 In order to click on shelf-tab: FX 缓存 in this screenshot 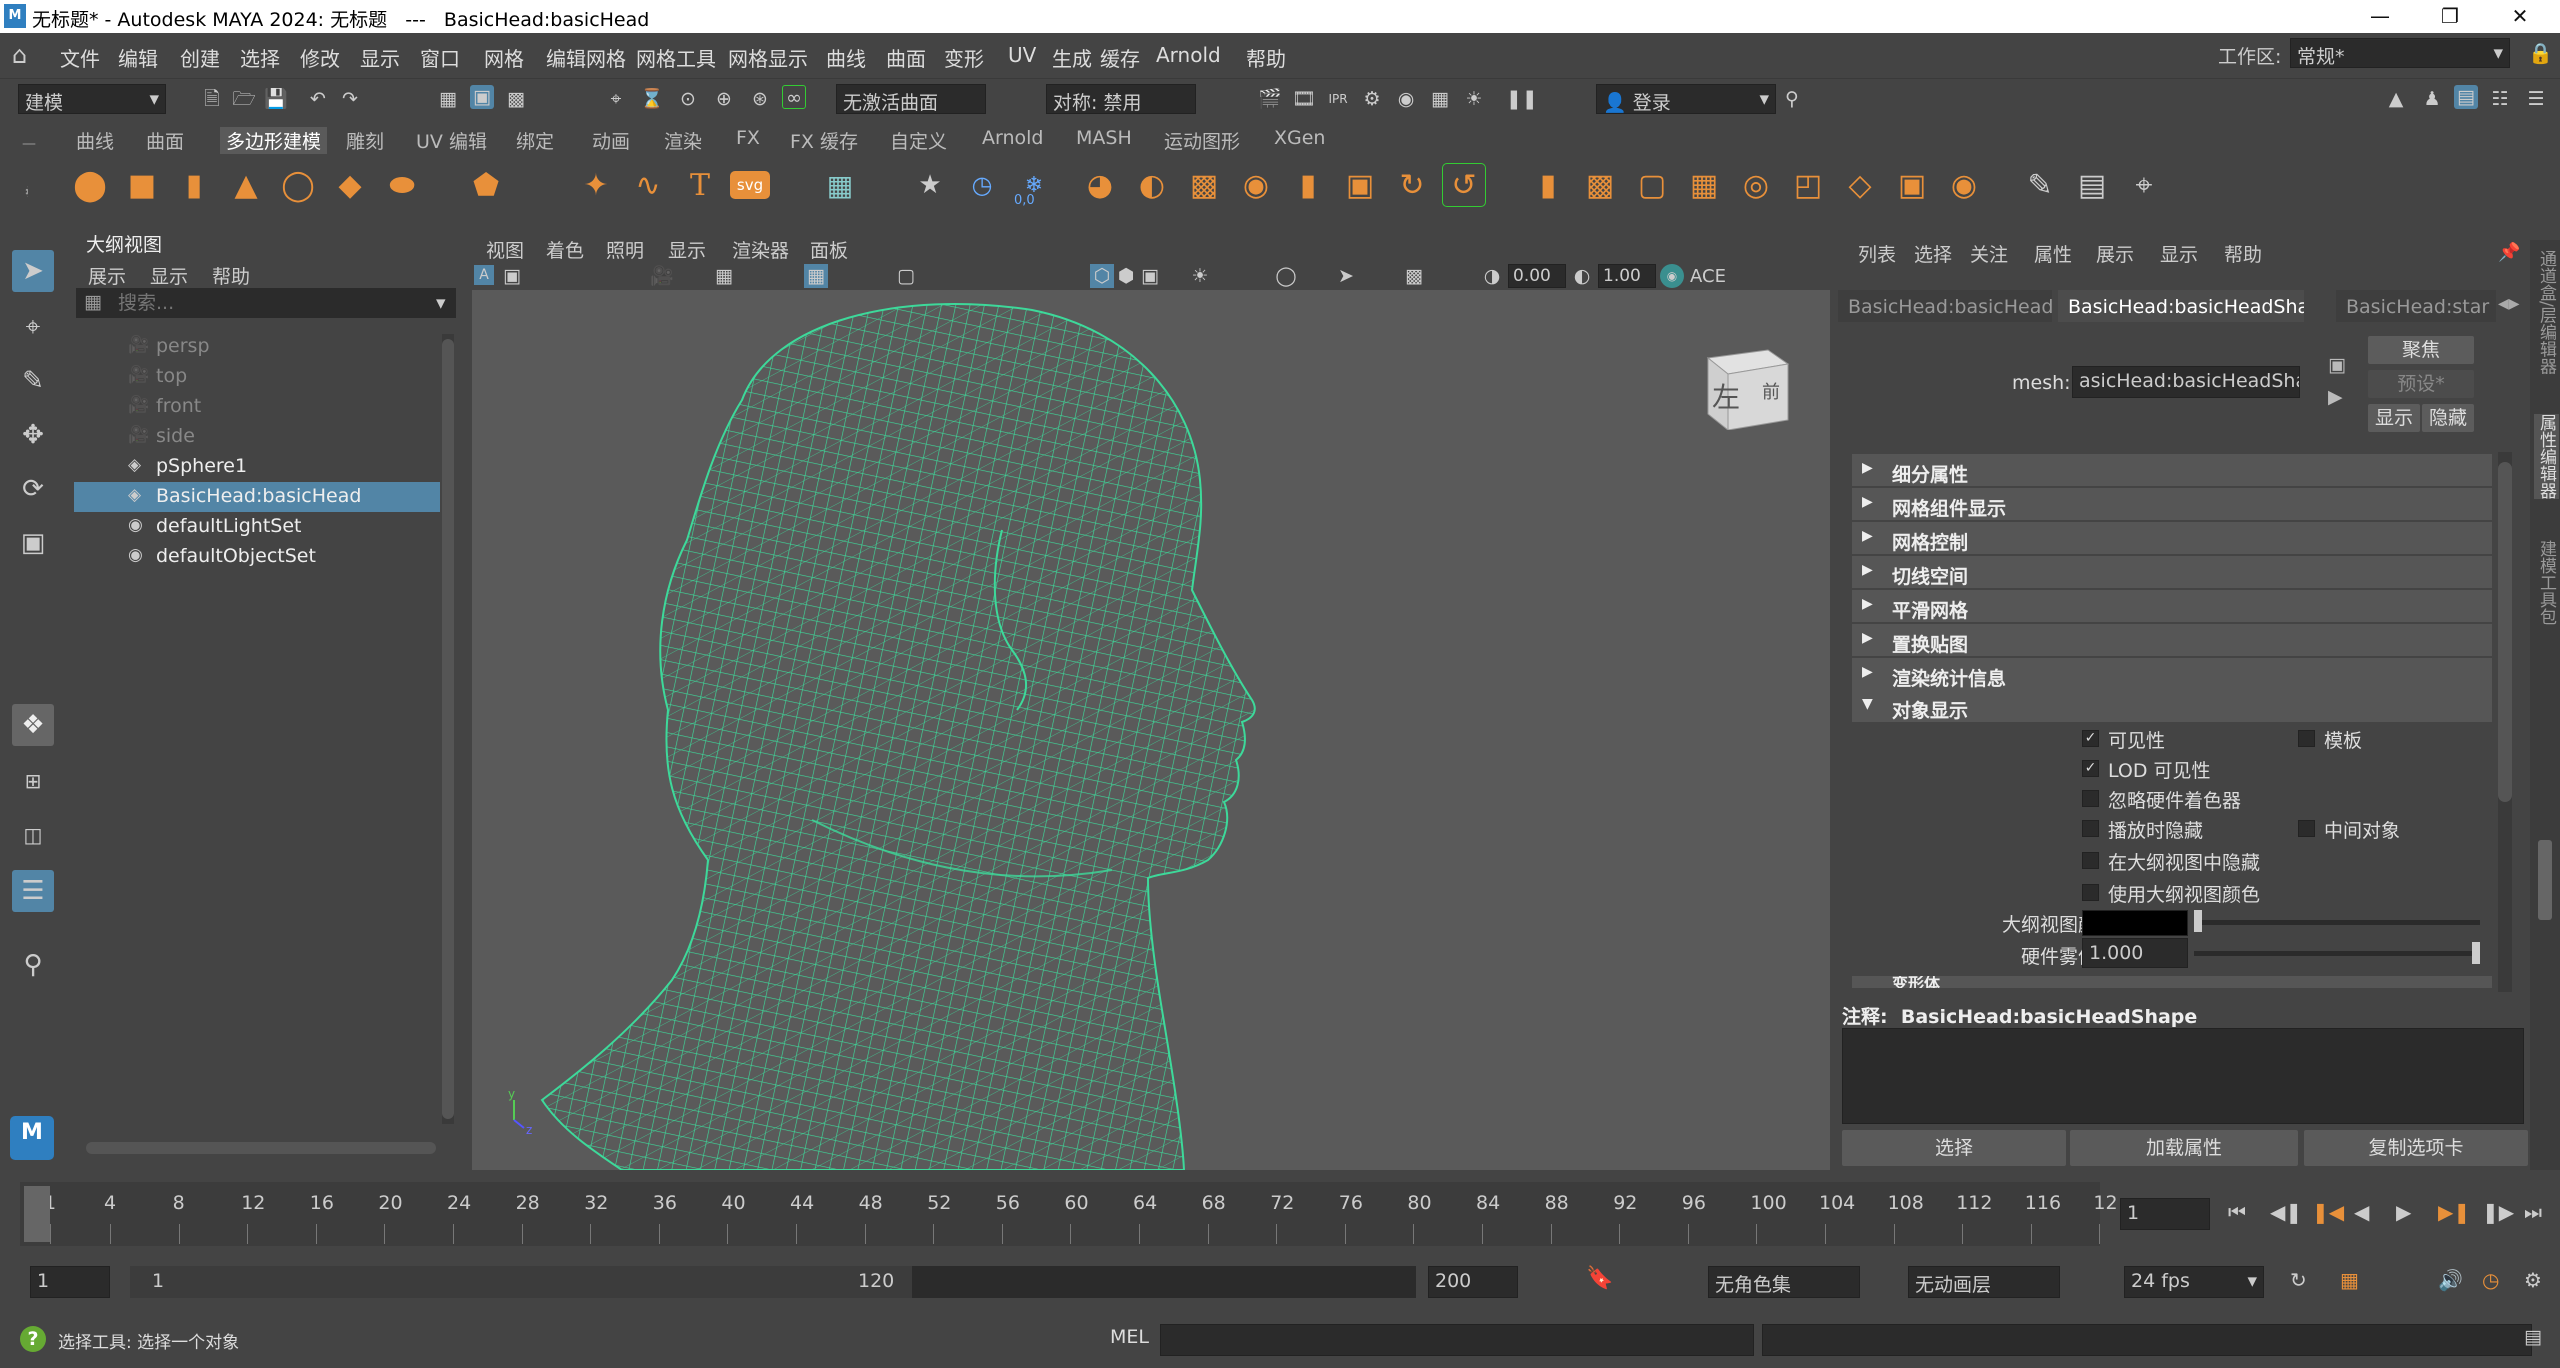, I will do `click(824, 140)`.